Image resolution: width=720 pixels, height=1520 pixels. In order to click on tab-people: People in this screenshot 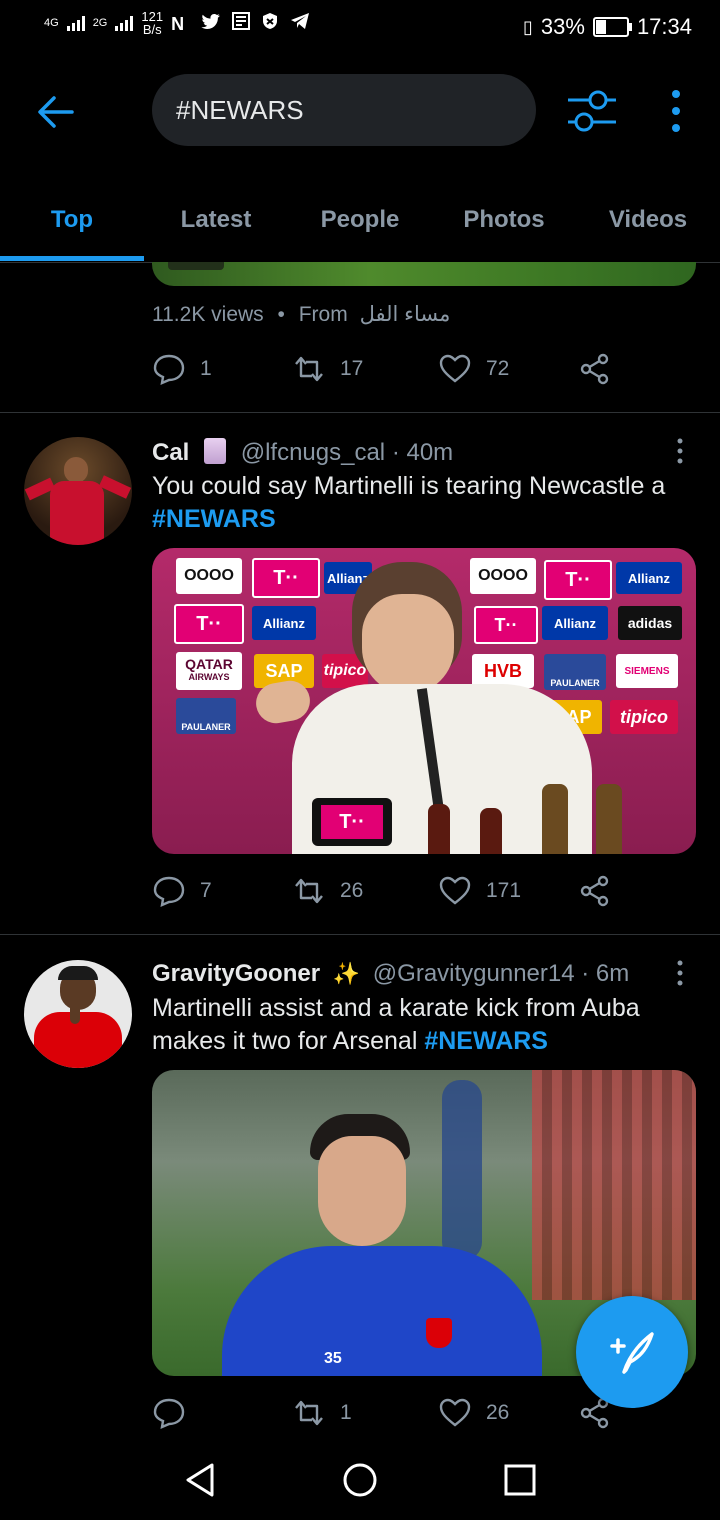, I will do `click(360, 220)`.